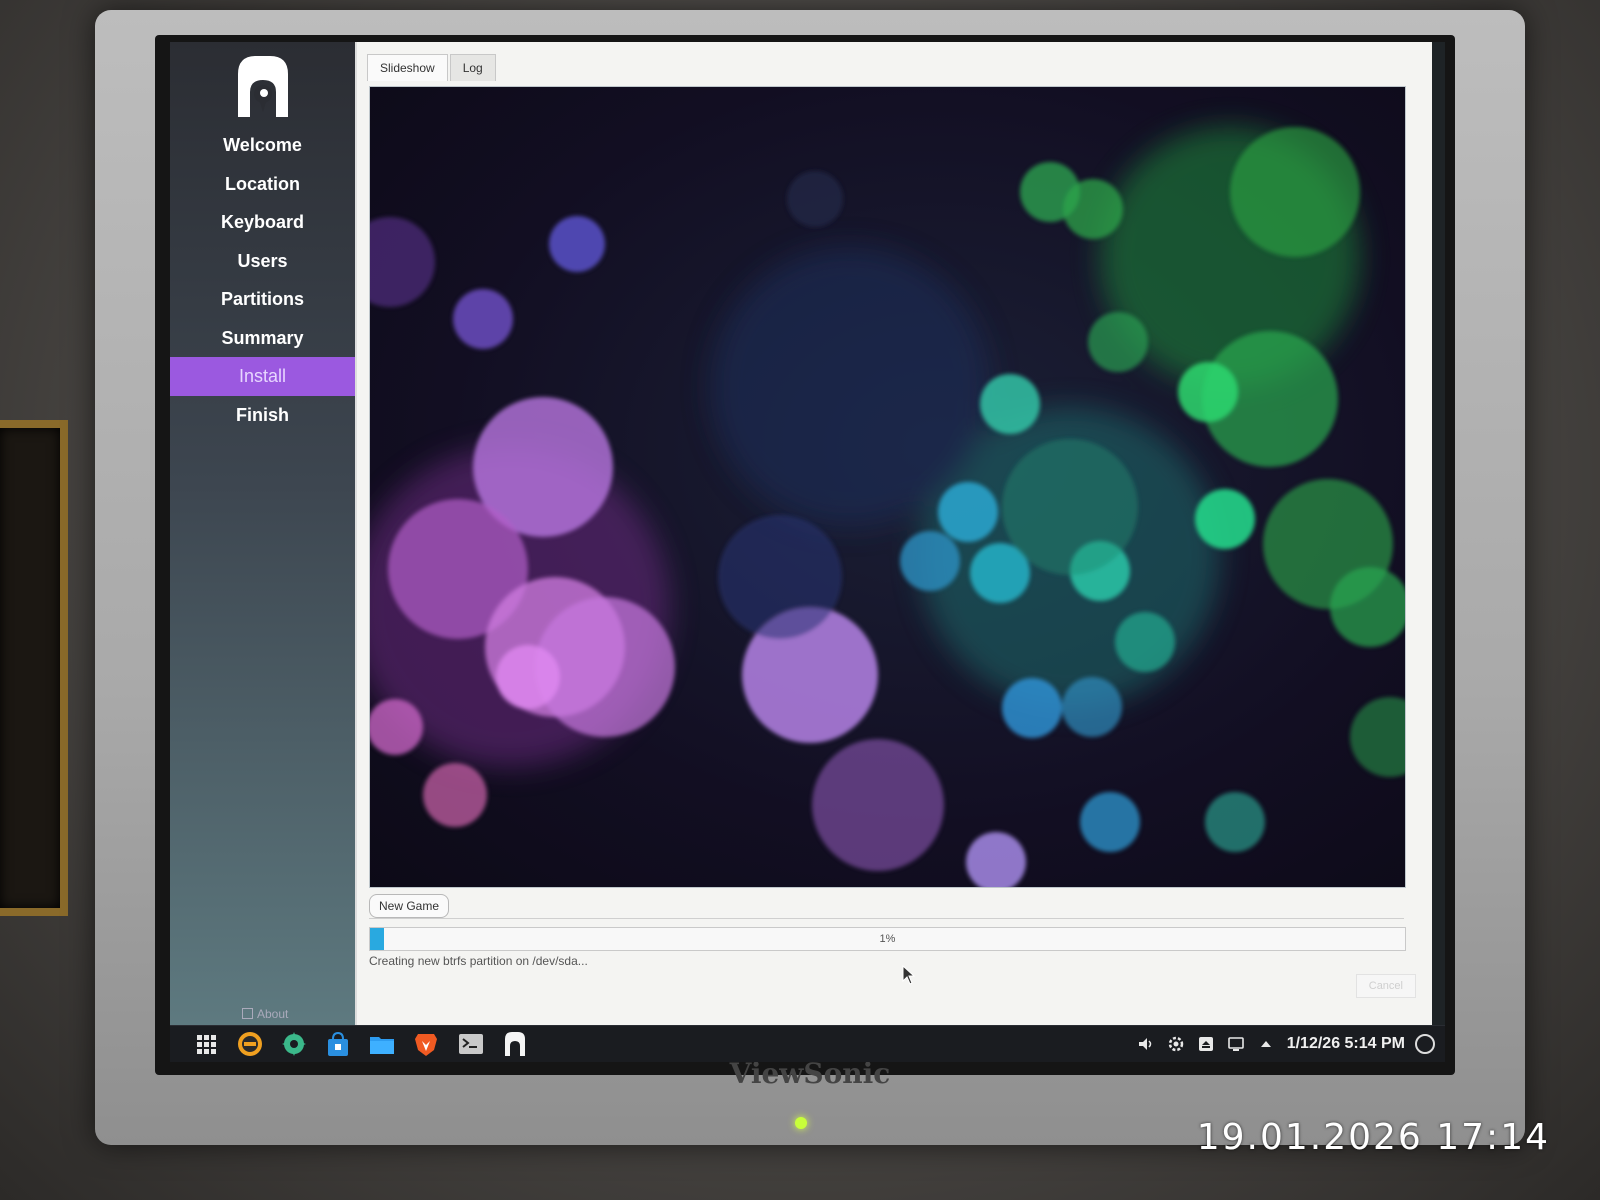 Image resolution: width=1600 pixels, height=1200 pixels. What do you see at coordinates (472, 67) in the screenshot?
I see `tab-log: Log` at bounding box center [472, 67].